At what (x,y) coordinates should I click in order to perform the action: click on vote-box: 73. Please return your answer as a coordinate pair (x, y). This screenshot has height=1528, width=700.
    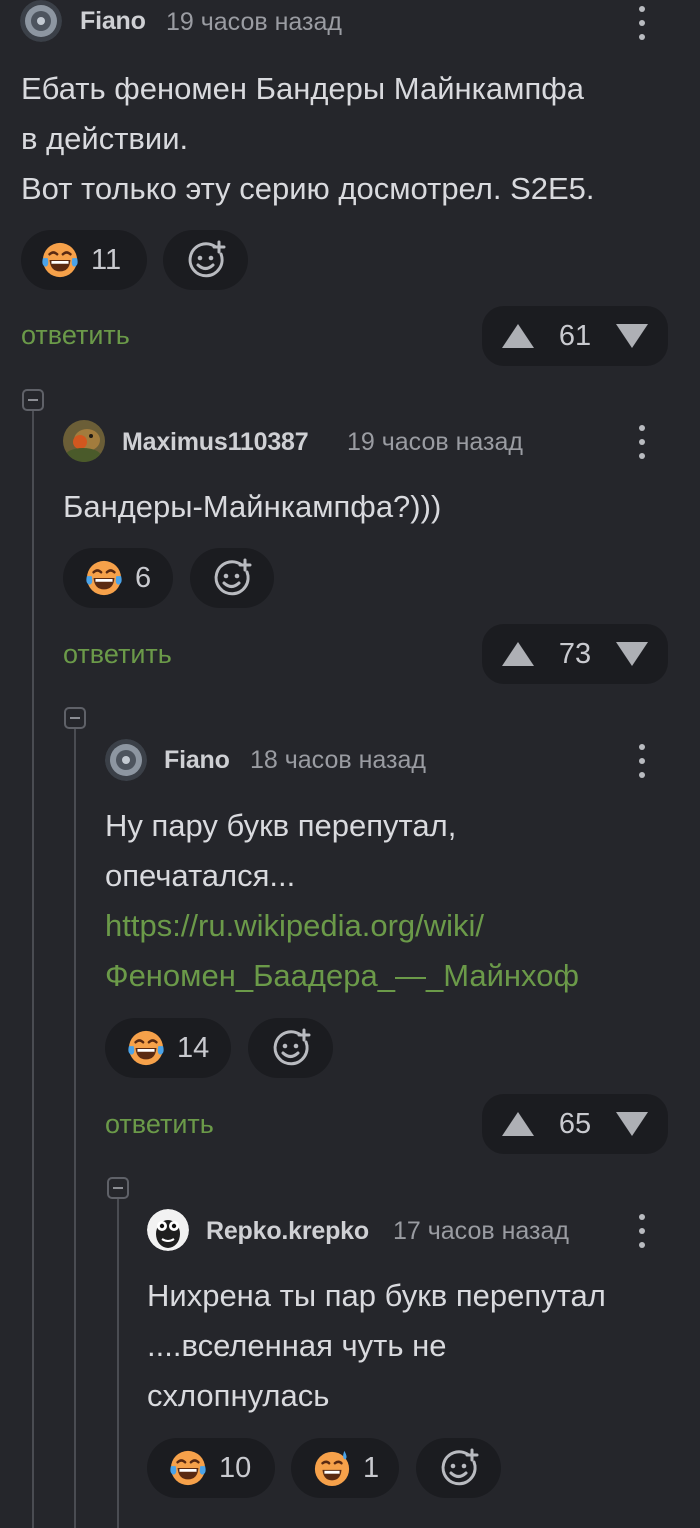
    Looking at the image, I should click on (575, 654).